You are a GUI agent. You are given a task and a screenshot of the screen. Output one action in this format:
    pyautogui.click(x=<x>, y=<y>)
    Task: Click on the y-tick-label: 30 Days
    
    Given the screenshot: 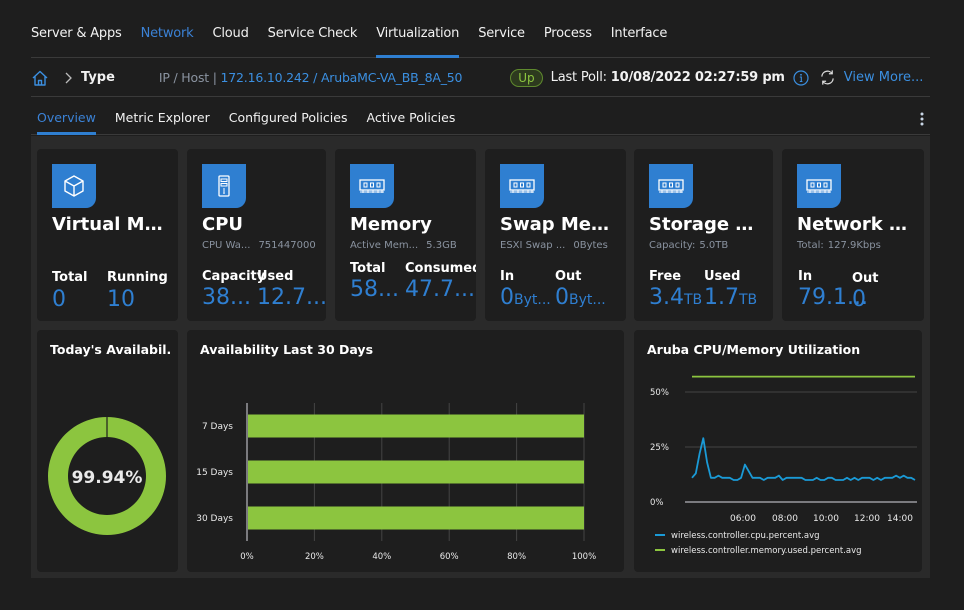 What is the action you would take?
    pyautogui.click(x=214, y=519)
    